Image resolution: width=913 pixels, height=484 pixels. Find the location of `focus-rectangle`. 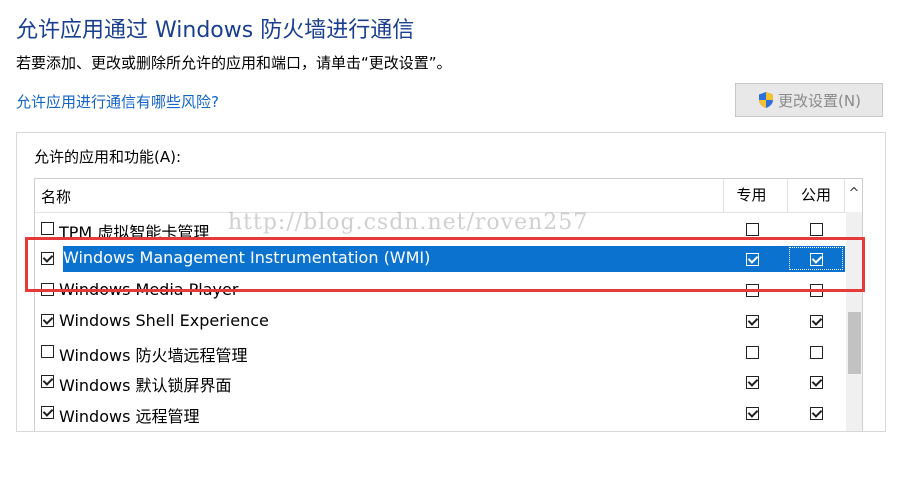

focus-rectangle is located at coordinates (816, 258).